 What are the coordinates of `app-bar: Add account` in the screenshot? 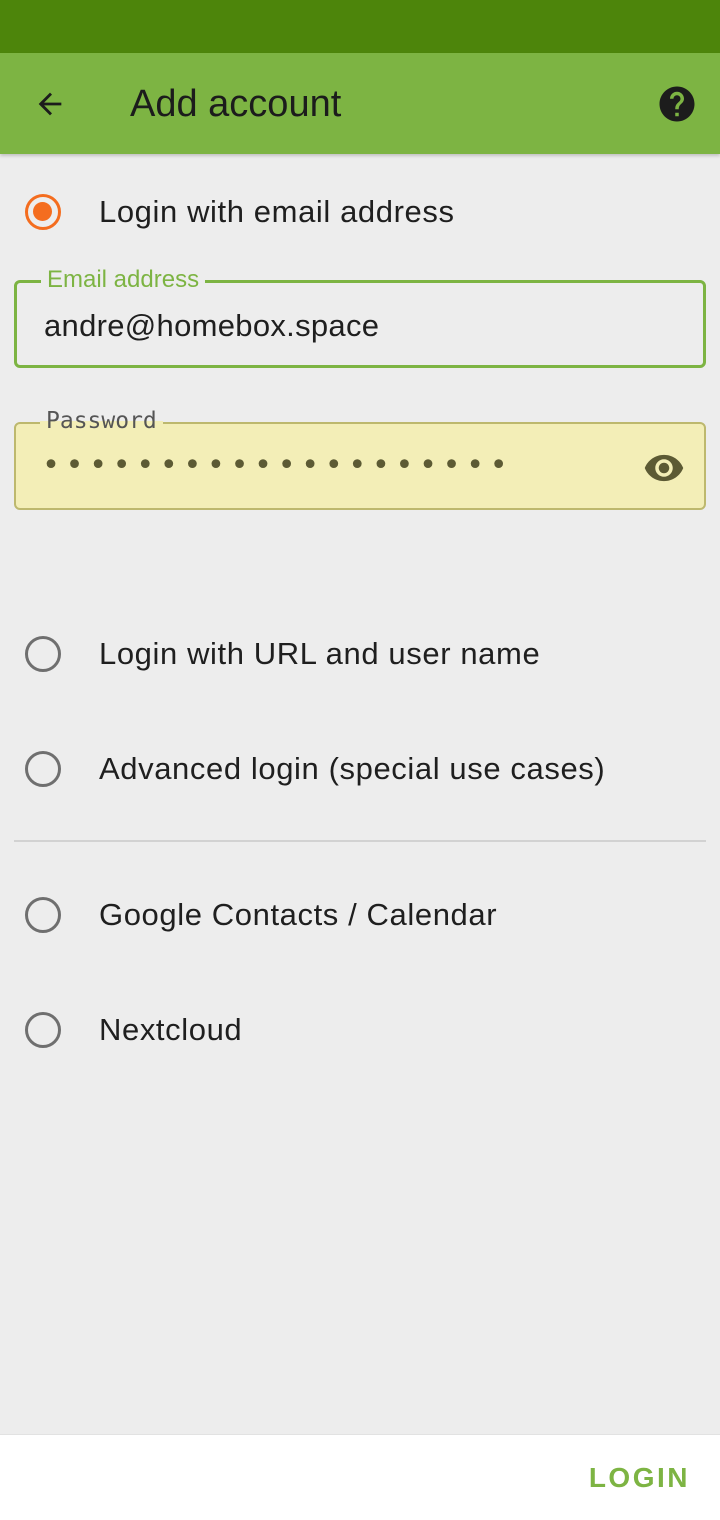 It's located at (360, 103).